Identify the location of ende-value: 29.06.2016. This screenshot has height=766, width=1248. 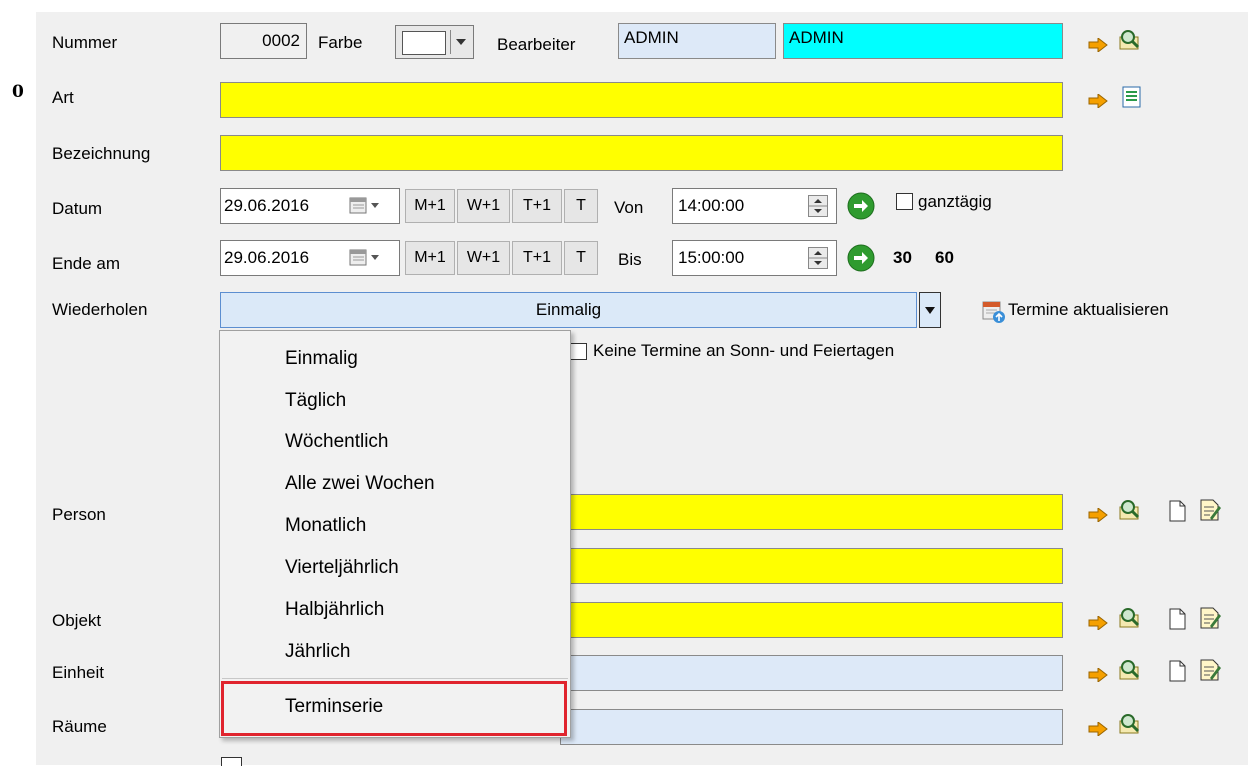
(267, 257).